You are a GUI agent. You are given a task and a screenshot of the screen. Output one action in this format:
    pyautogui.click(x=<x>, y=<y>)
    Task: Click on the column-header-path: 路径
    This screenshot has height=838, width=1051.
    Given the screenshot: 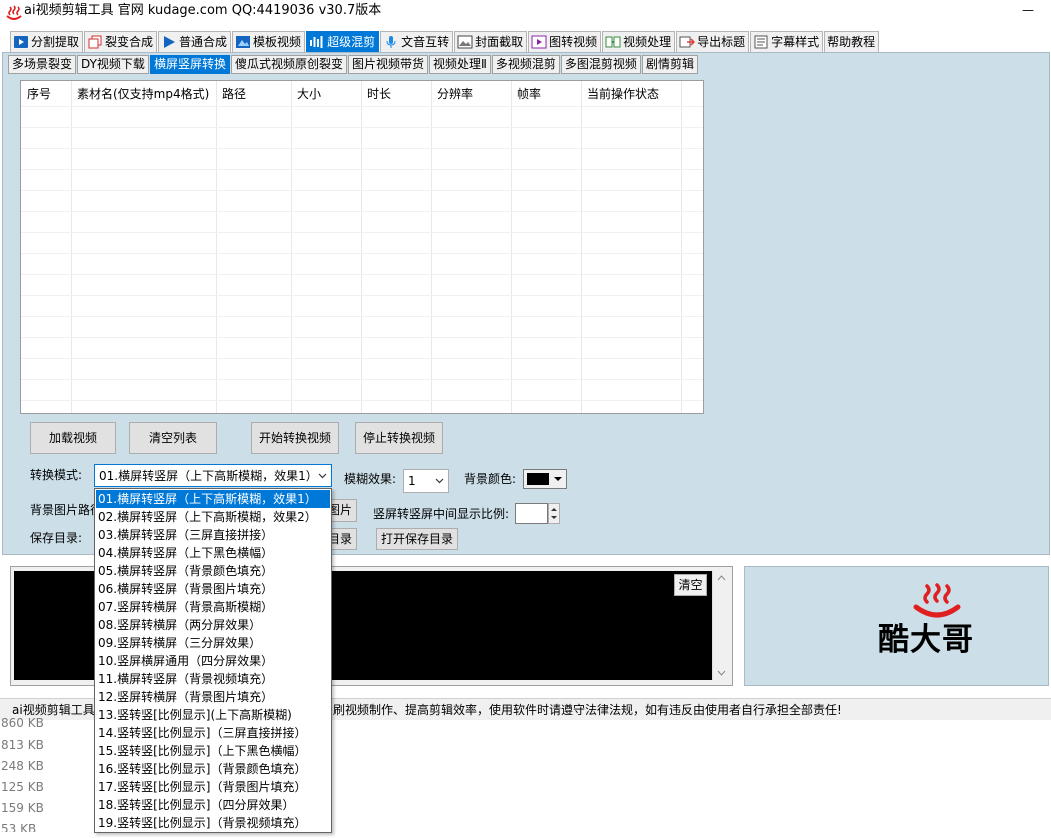 What is the action you would take?
    pyautogui.click(x=231, y=94)
    